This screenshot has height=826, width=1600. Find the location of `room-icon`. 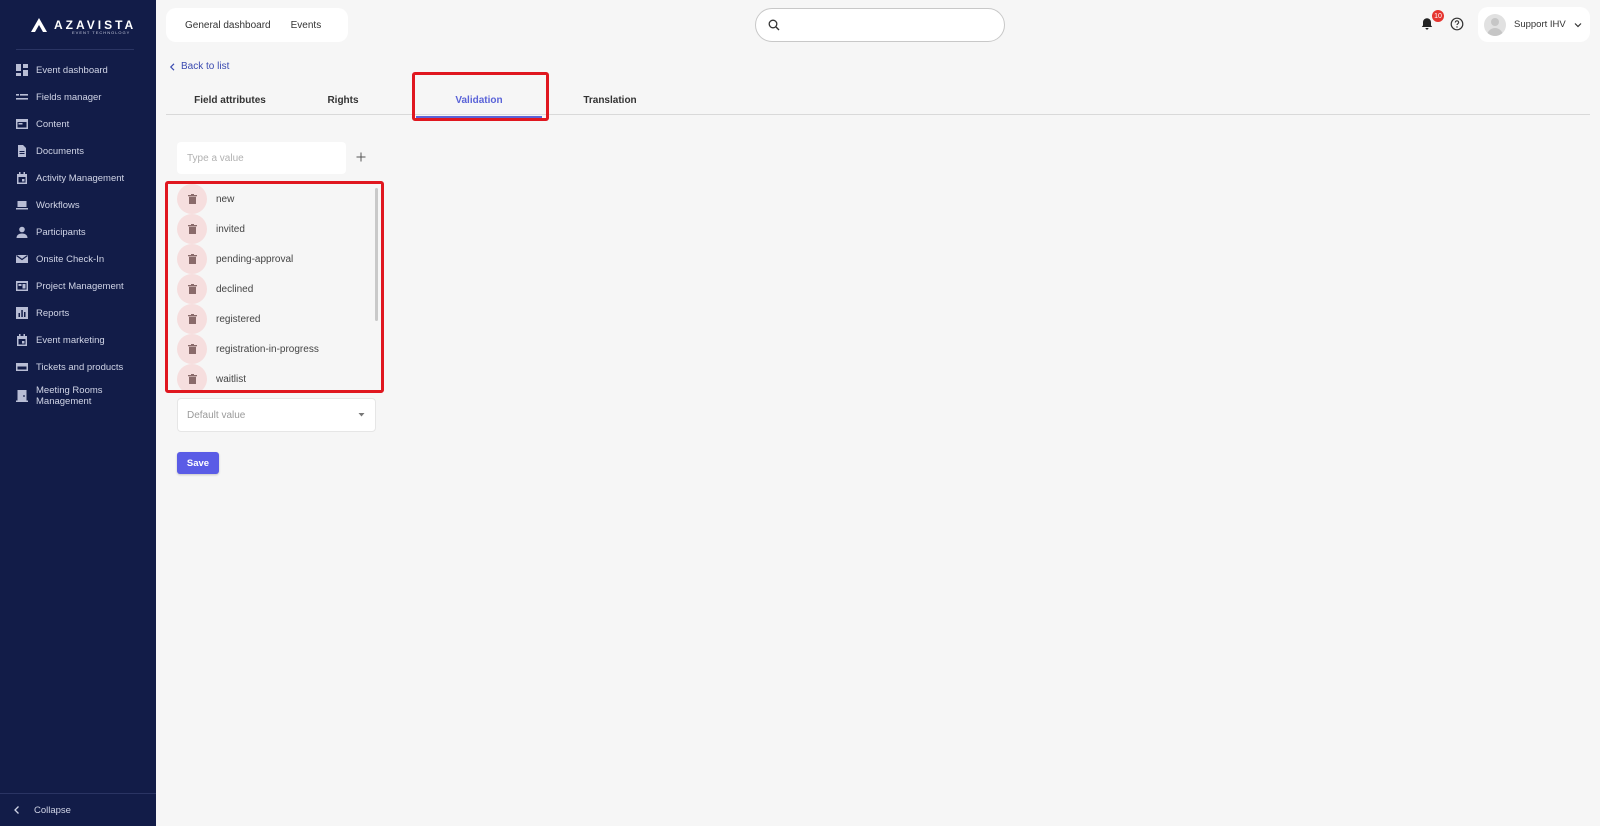

room-icon is located at coordinates (22, 396).